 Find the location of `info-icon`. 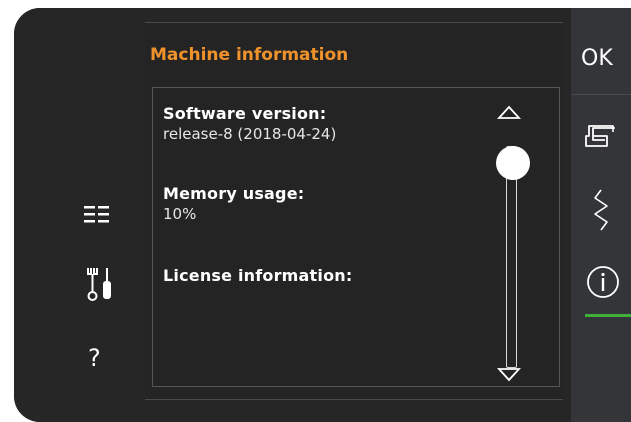

info-icon is located at coordinates (603, 282).